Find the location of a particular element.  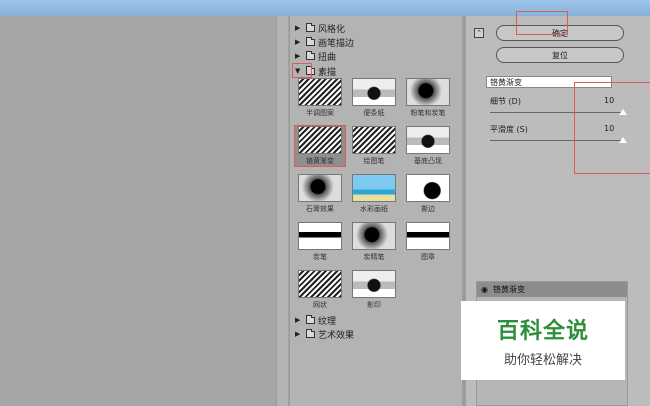

collapse-arrow-icon: ▼ is located at coordinates (298, 71).